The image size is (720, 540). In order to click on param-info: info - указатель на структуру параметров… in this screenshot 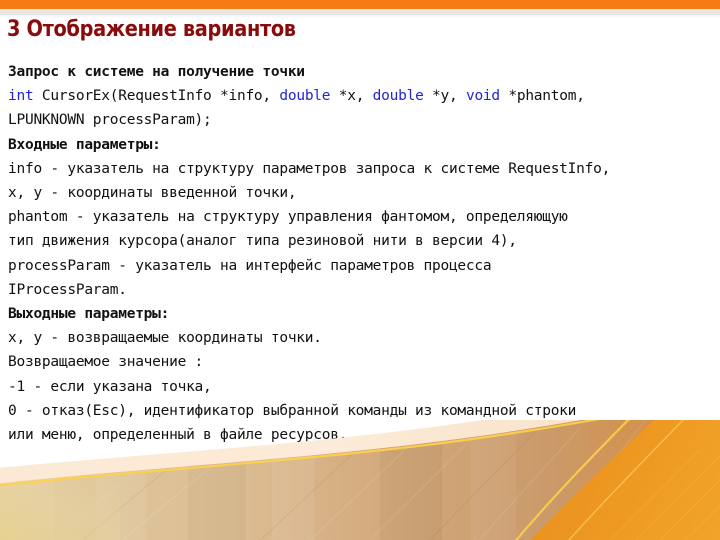, I will do `click(309, 168)`.